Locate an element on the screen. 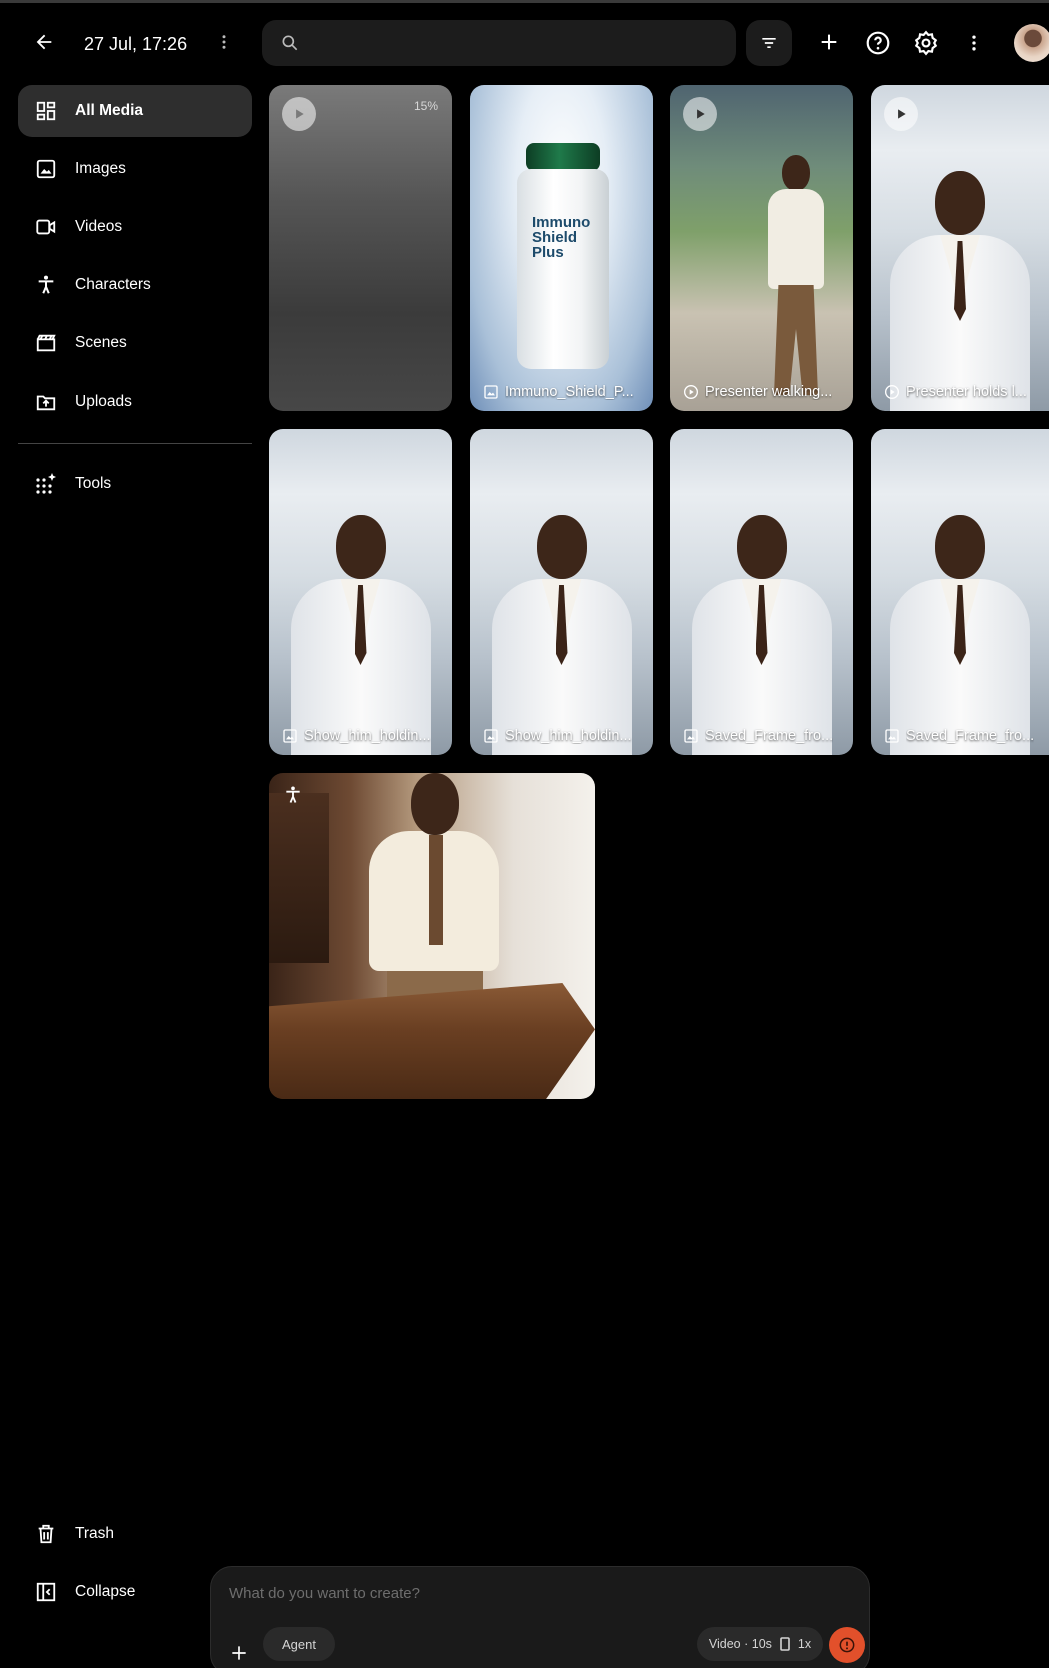 This screenshot has height=1668, width=1049. bookshelf is located at coordinates (299, 878).